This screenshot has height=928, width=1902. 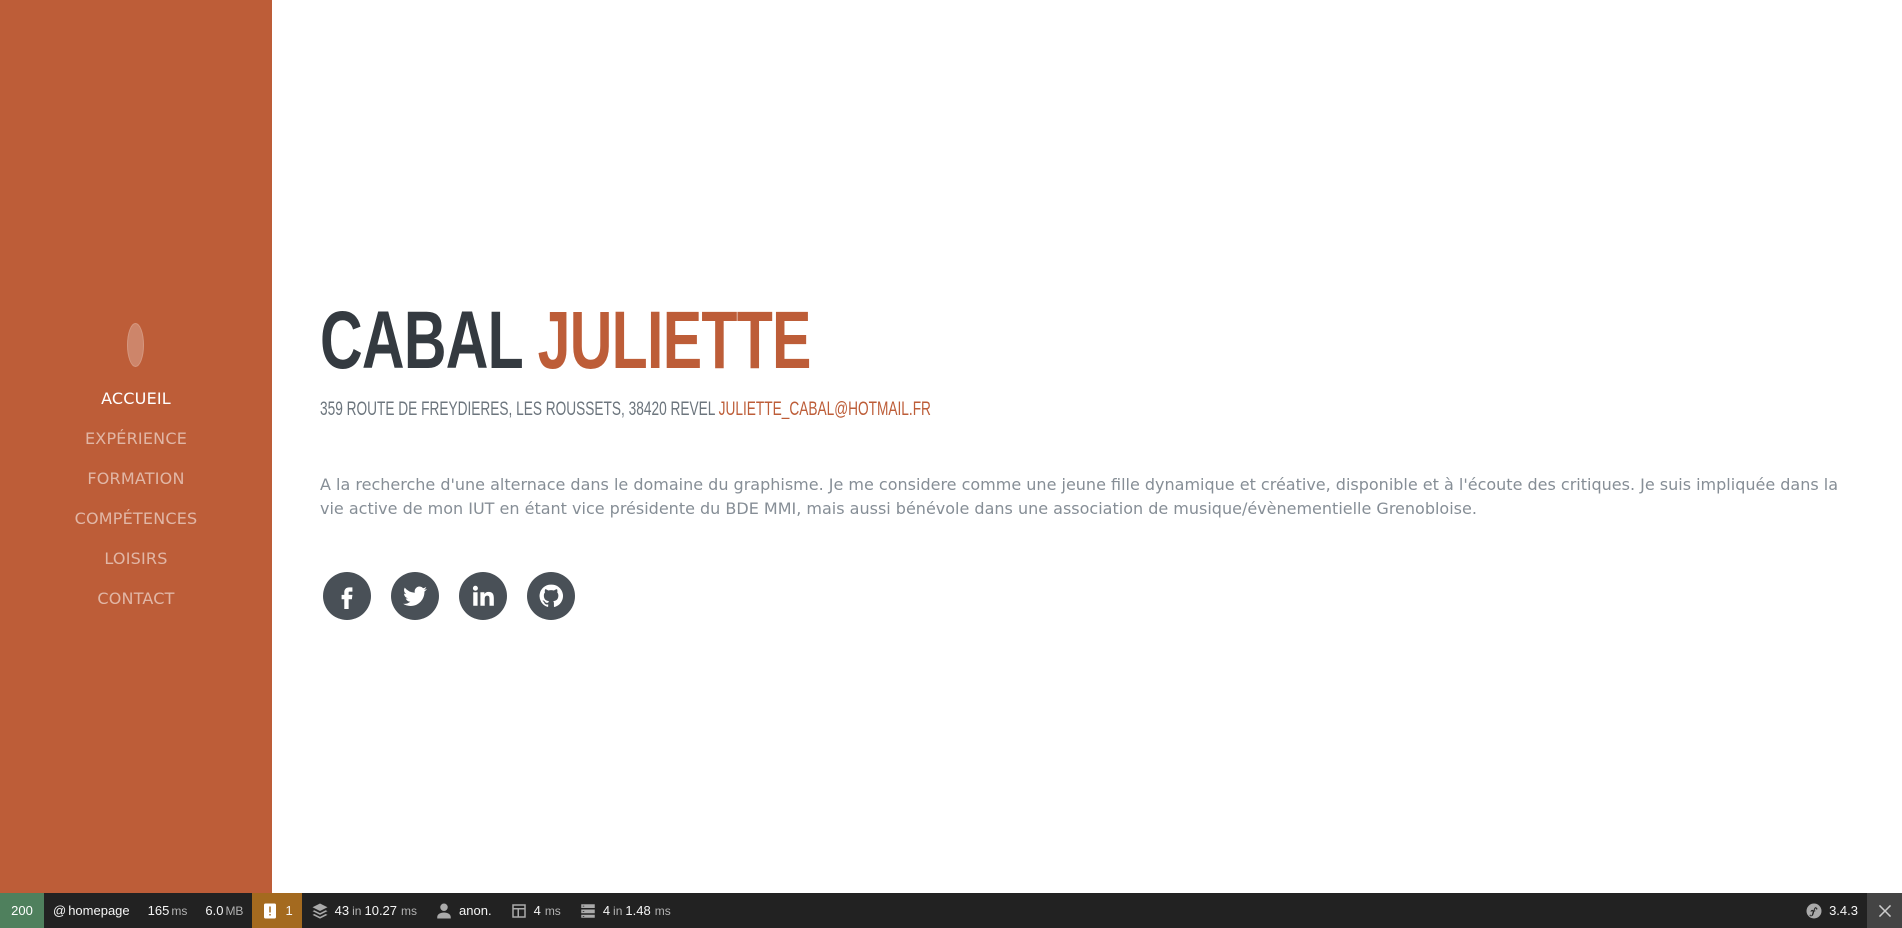 I want to click on cache-time: 1.48, so click(x=638, y=910).